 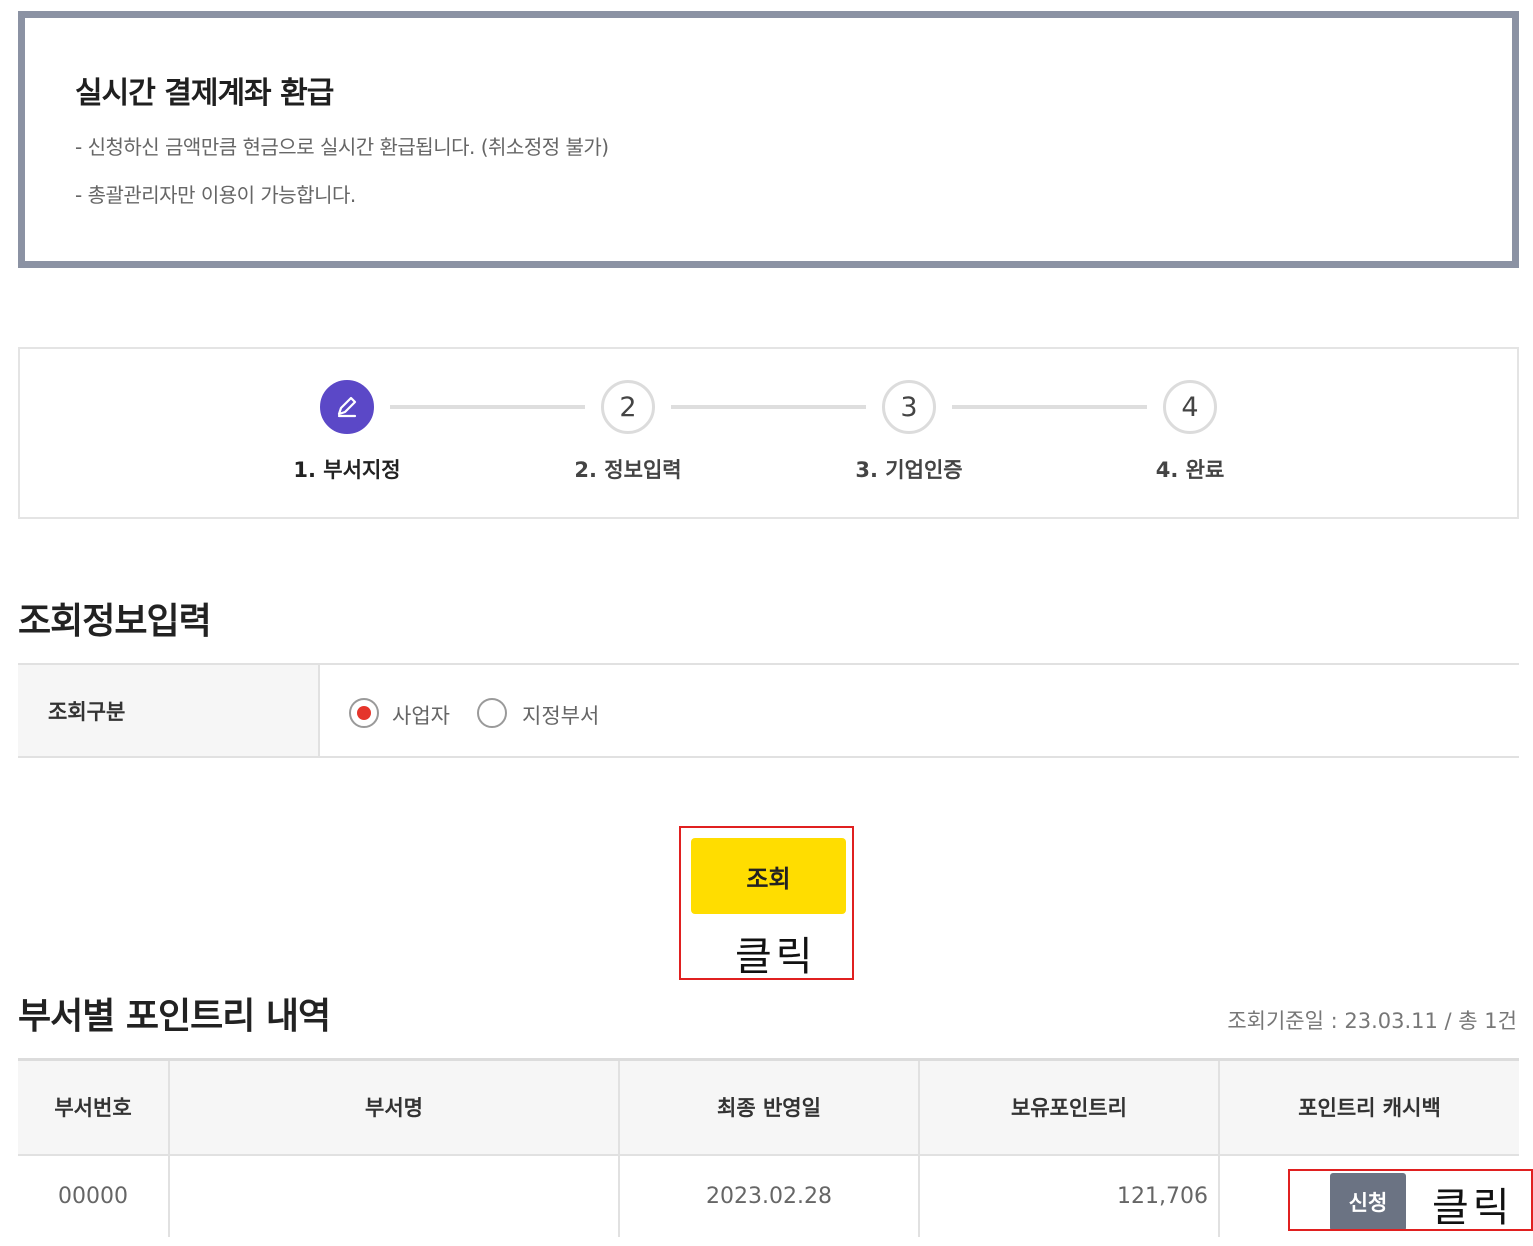 I want to click on cell-last-date: 2023.02.28, so click(x=769, y=1195).